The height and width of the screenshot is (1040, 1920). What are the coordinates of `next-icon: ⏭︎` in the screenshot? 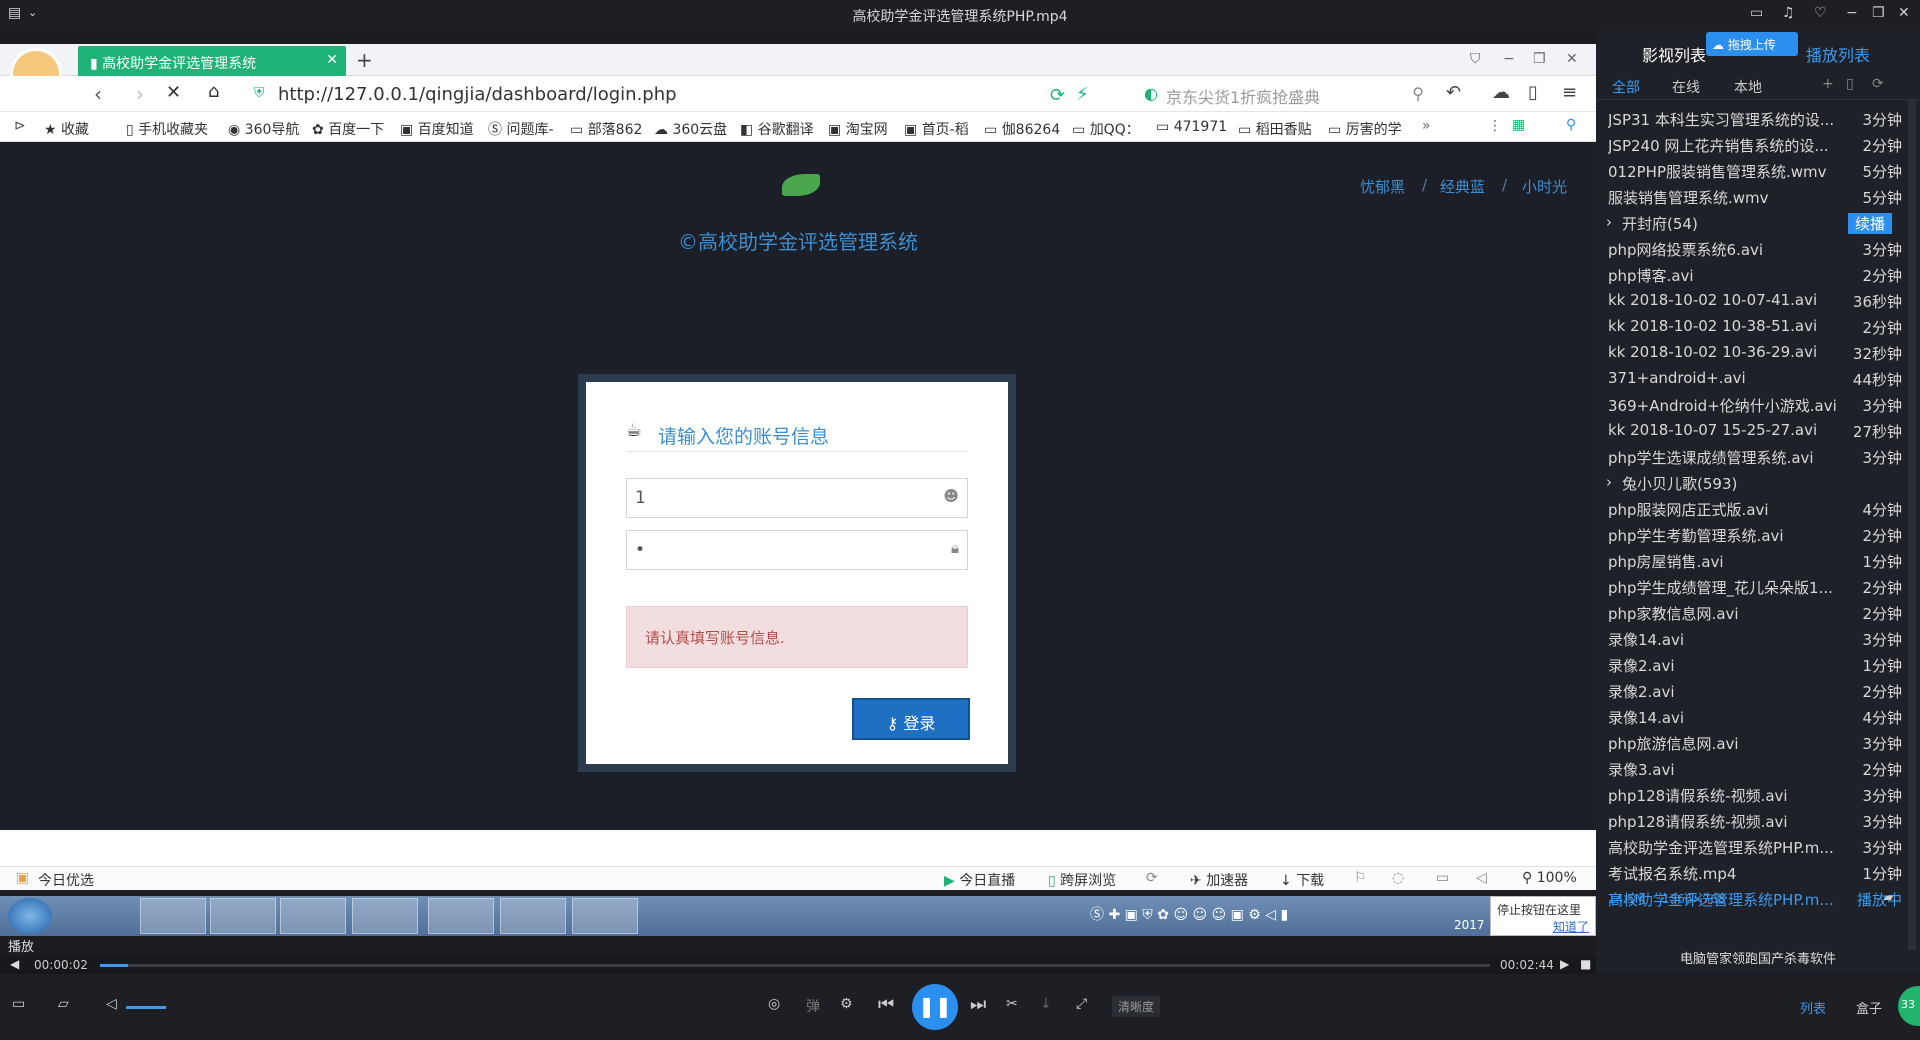 It's located at (978, 1004).